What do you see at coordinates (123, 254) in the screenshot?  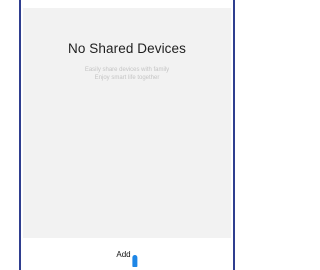 I see `add-button-label: Add` at bounding box center [123, 254].